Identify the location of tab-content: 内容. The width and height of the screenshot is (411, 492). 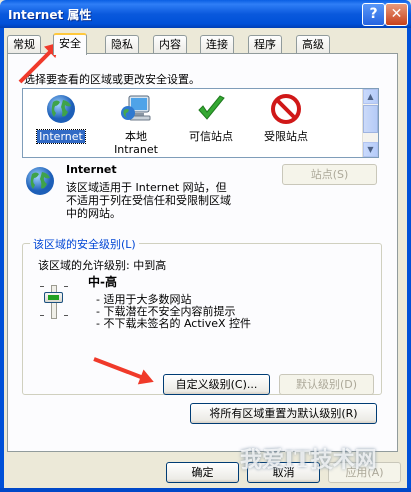
(170, 44).